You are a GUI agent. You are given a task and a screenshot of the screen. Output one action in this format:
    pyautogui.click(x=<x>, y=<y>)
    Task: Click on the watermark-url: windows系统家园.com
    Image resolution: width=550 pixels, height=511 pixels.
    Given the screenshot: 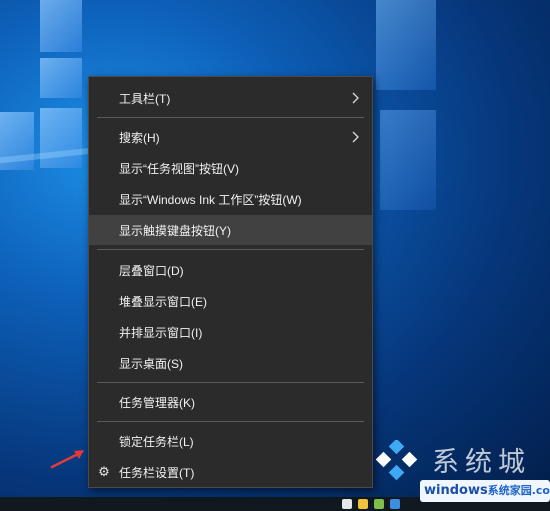 What is the action you would take?
    pyautogui.click(x=487, y=490)
    